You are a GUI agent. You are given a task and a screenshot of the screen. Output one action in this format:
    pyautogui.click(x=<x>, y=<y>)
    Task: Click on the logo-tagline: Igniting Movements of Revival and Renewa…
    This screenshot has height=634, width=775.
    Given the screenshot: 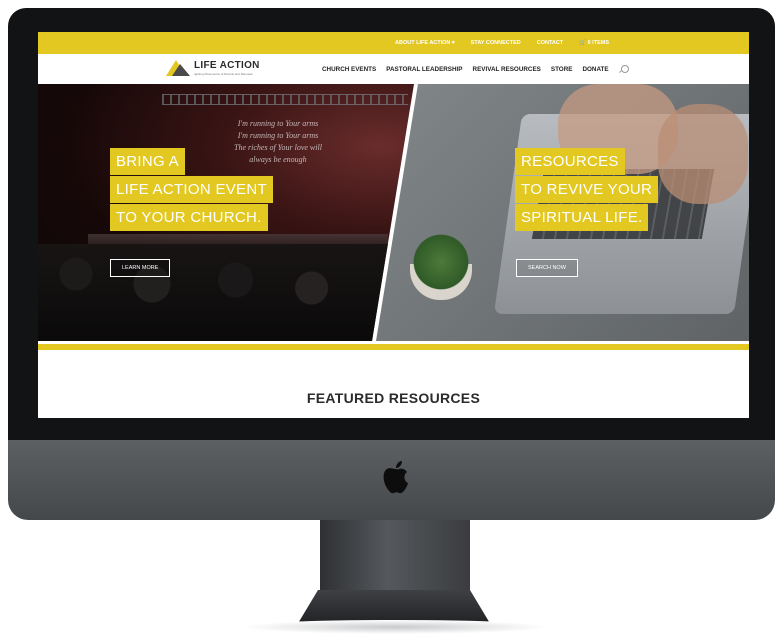 What is the action you would take?
    pyautogui.click(x=223, y=73)
    